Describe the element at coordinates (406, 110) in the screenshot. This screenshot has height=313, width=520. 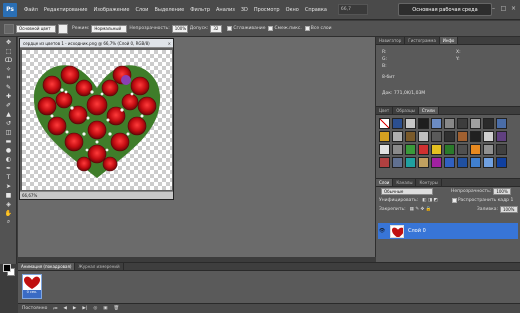
I see `tab-swatches: Образцы` at that location.